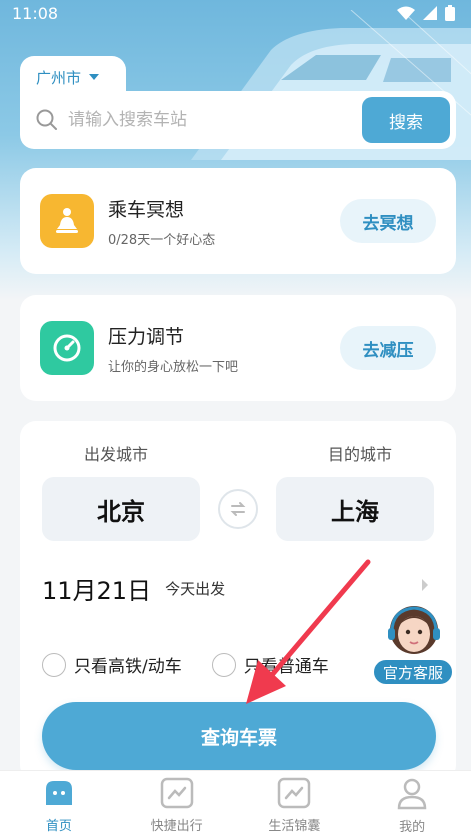 This screenshot has height=840, width=471. What do you see at coordinates (425, 585) in the screenshot?
I see `chevron-right-icon` at bounding box center [425, 585].